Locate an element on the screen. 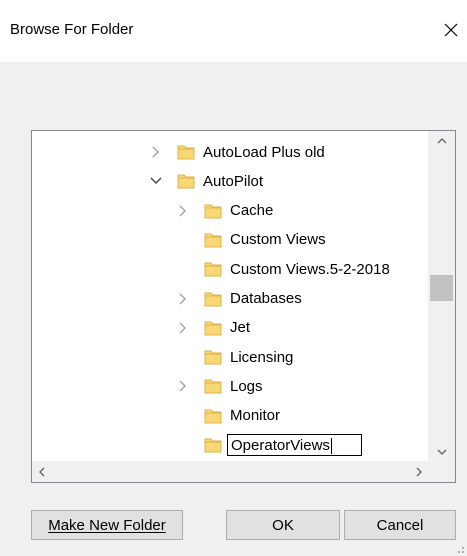 This screenshot has width=467, height=556. vertical-scroll-thumb is located at coordinates (441, 288).